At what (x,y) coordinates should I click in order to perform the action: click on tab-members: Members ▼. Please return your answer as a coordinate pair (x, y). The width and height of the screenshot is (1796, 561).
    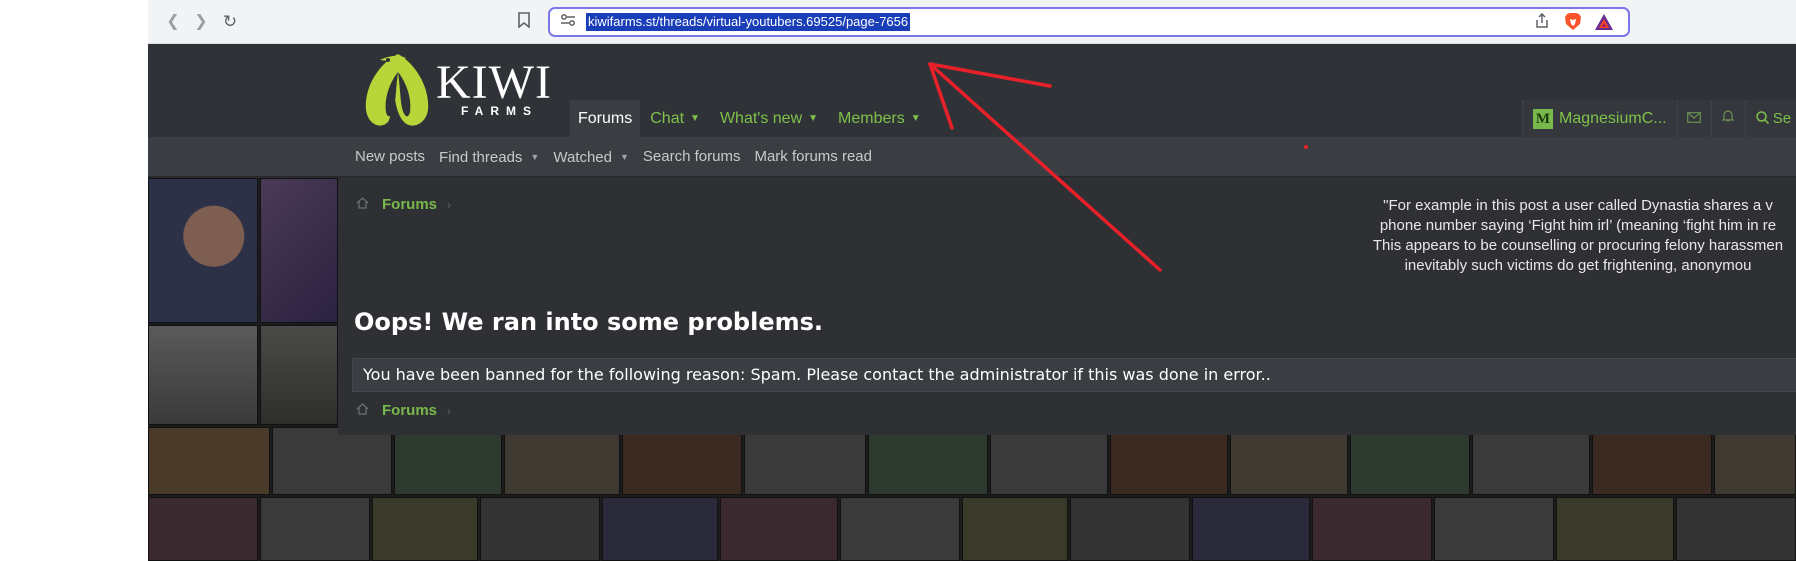
    Looking at the image, I should click on (879, 118).